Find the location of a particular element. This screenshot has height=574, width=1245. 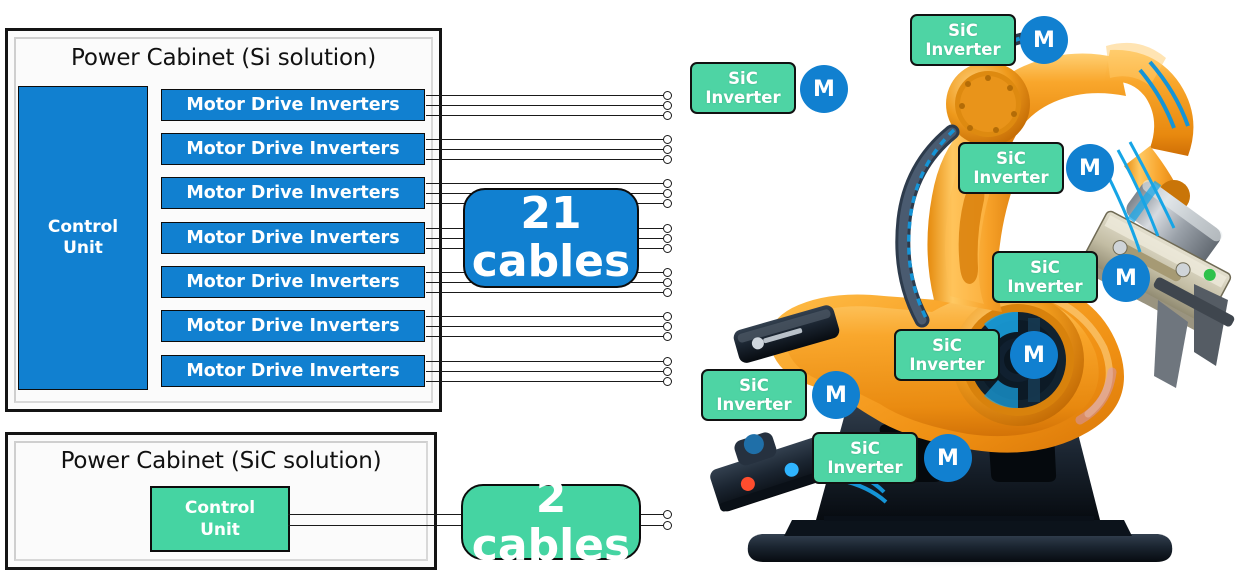

sic-inverter-tag-1: SiC Inverter is located at coordinates (743, 88).